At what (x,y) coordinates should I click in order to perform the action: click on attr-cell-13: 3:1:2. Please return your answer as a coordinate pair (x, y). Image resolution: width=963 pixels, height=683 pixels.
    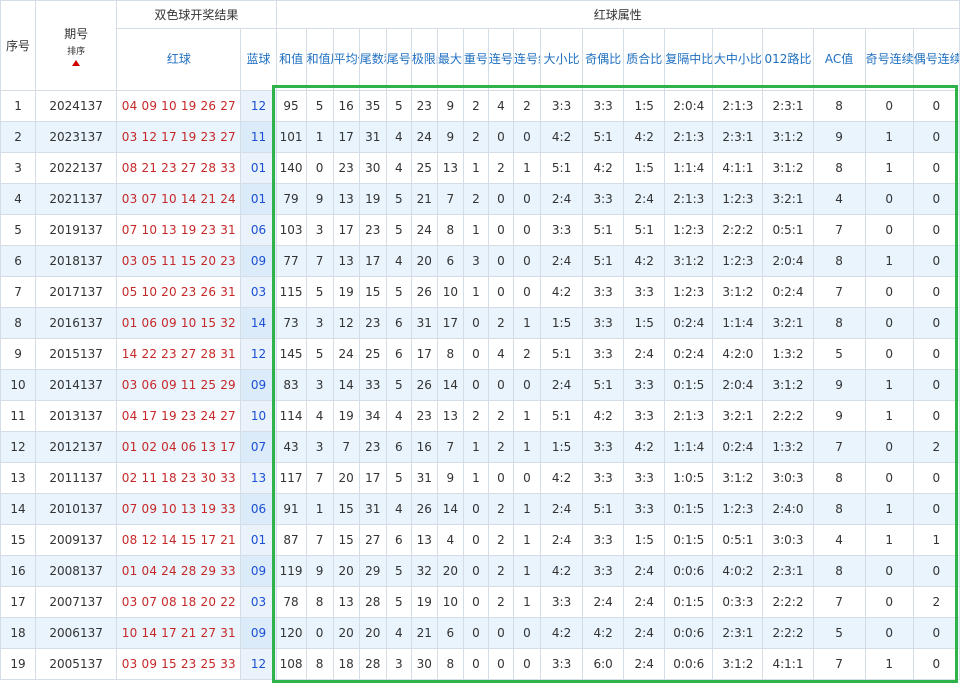
    Looking at the image, I should click on (689, 261).